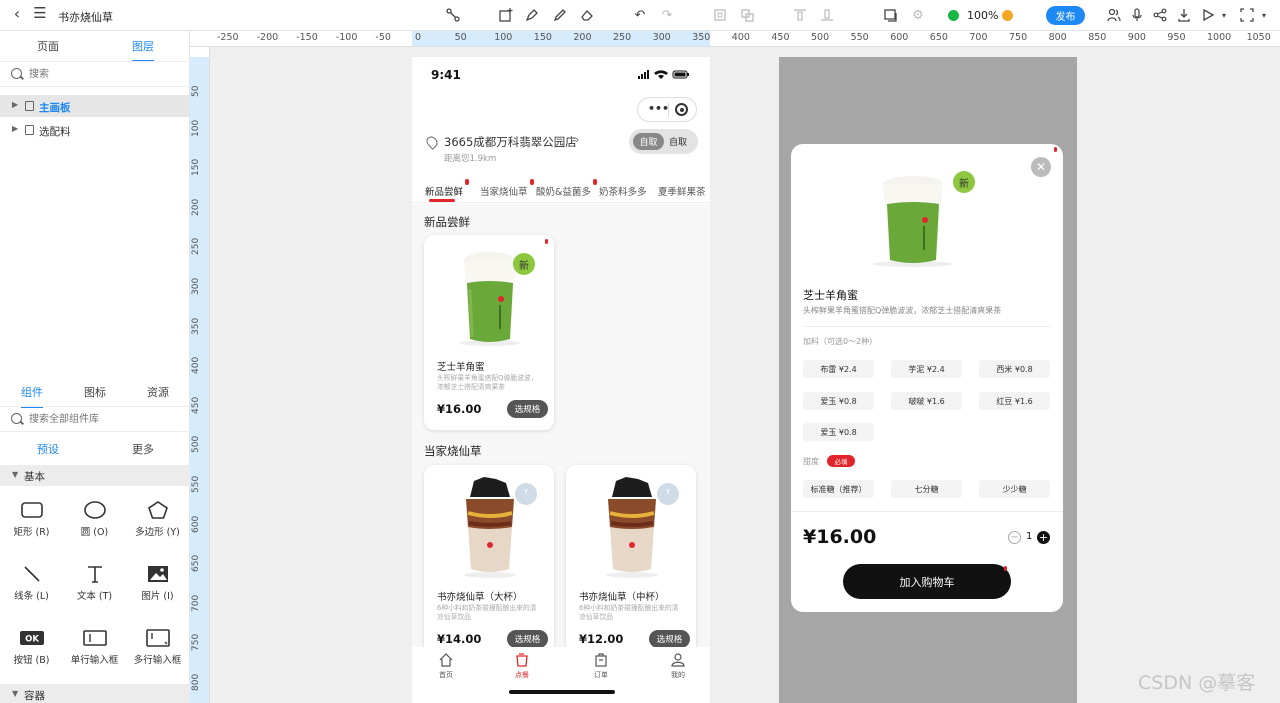 The height and width of the screenshot is (703, 1280). Describe the element at coordinates (95, 130) in the screenshot. I see `layer-item-options: ▶ 选配料` at that location.